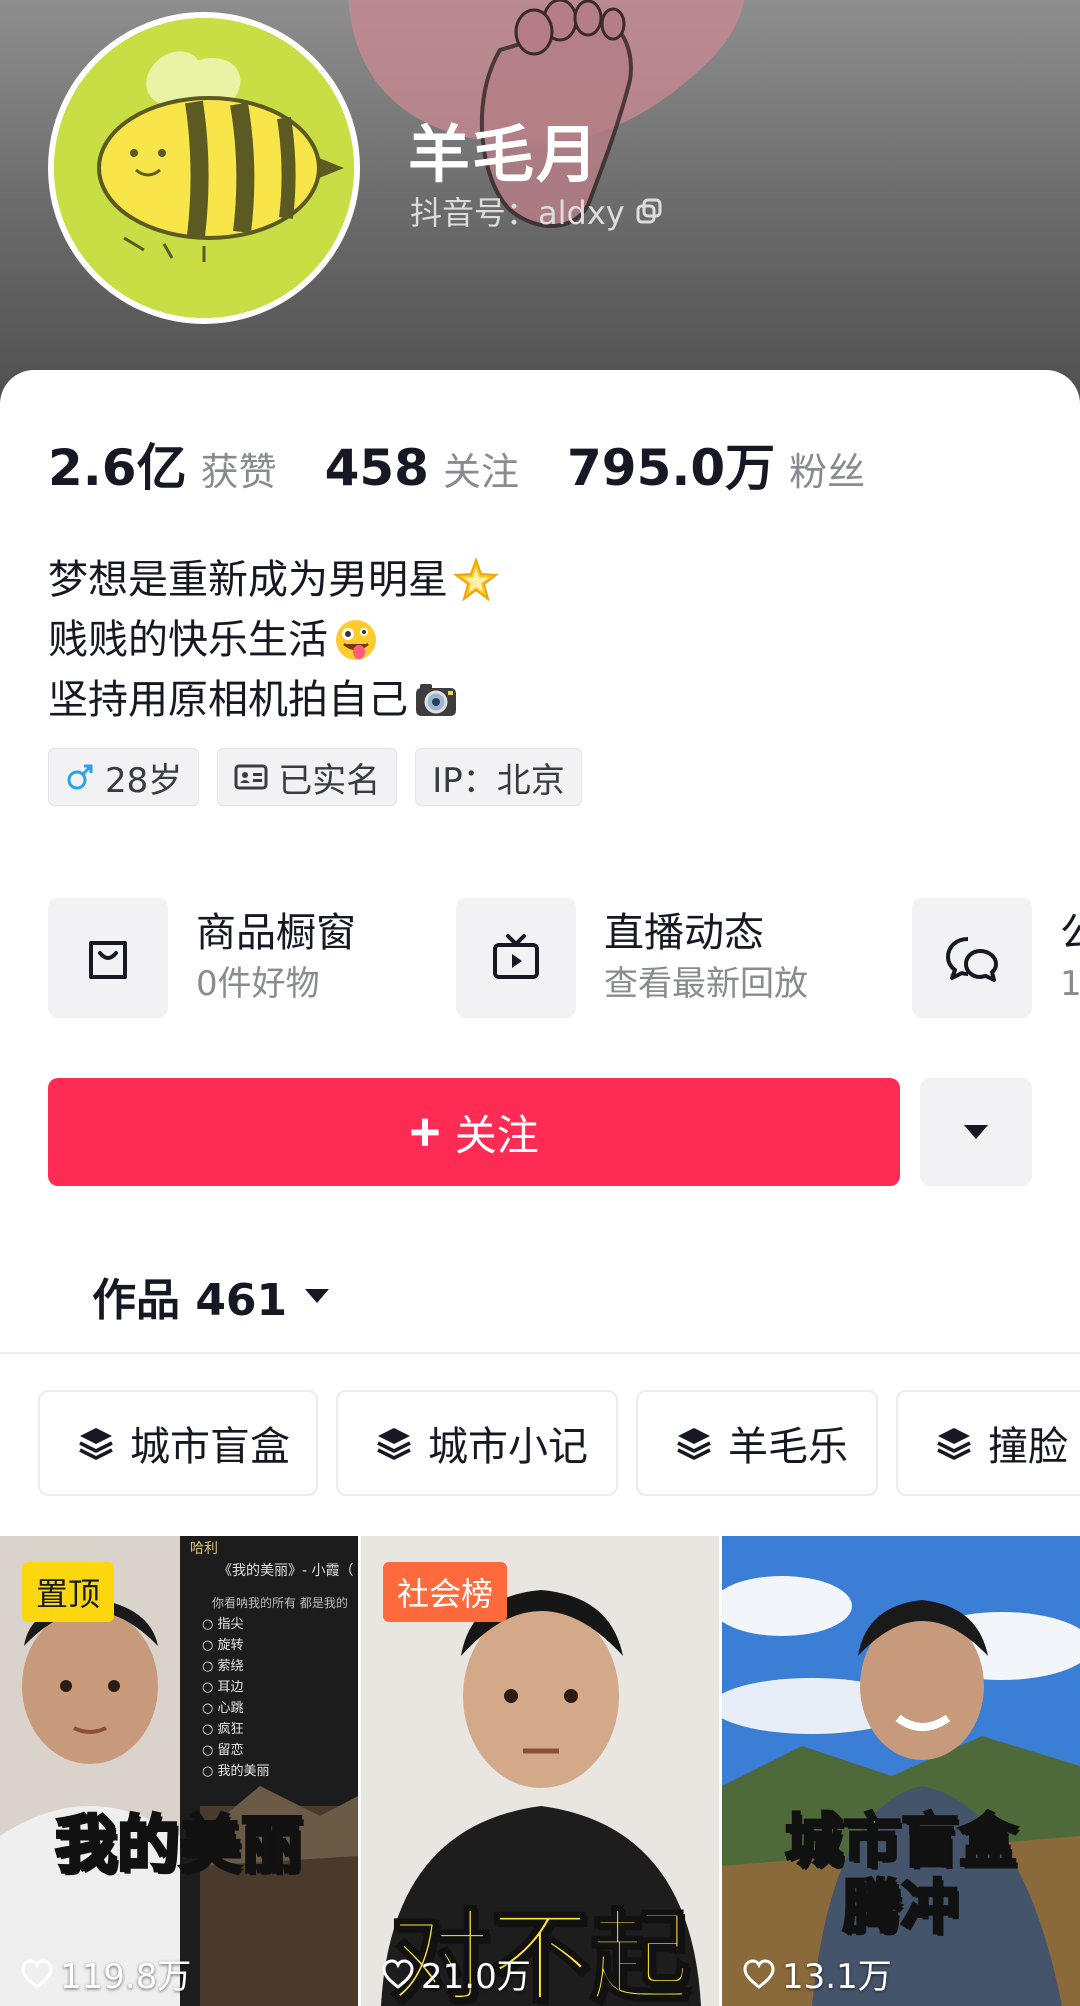 This screenshot has width=1080, height=2006. I want to click on collection-label: 城市小记, so click(508, 1447).